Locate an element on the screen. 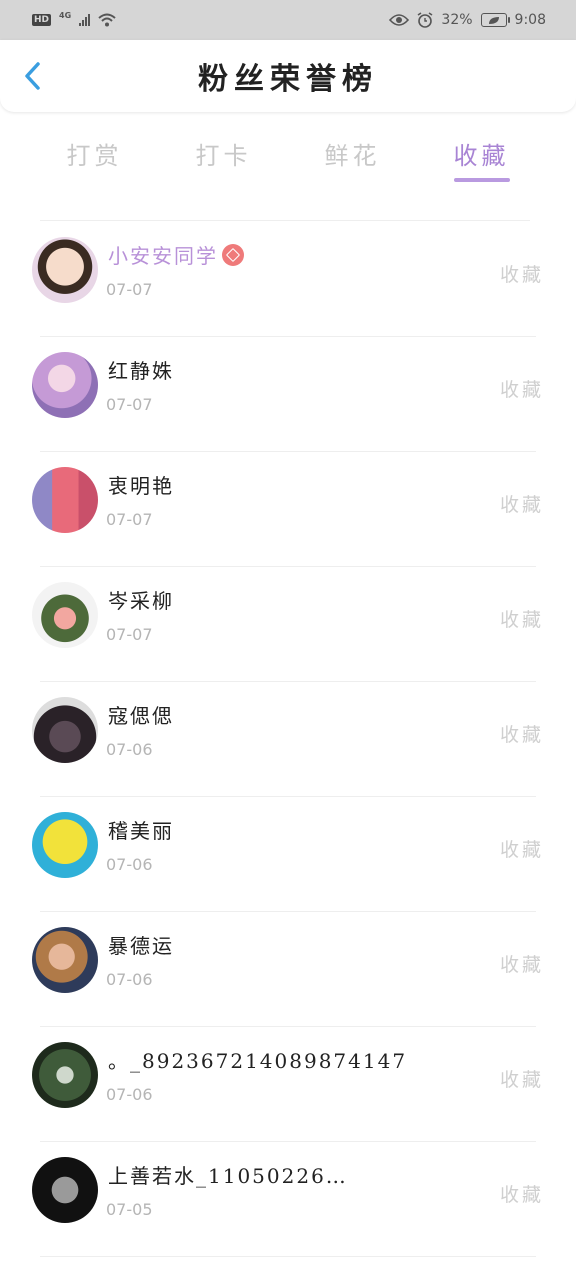  battery-percent: 32% is located at coordinates (457, 20).